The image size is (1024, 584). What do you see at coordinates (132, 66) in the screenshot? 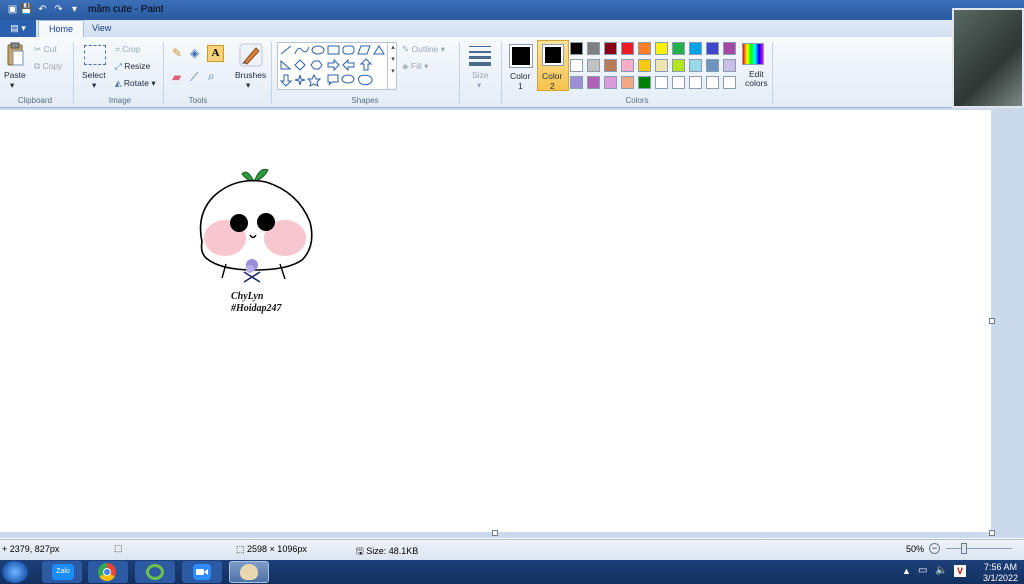
I see `resize-button: ⤢ Resize` at bounding box center [132, 66].